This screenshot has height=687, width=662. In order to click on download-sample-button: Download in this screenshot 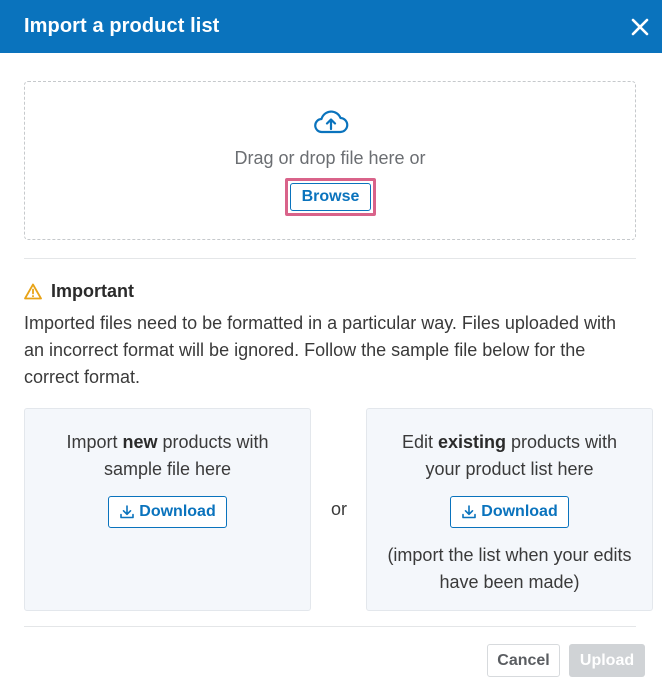, I will do `click(167, 512)`.